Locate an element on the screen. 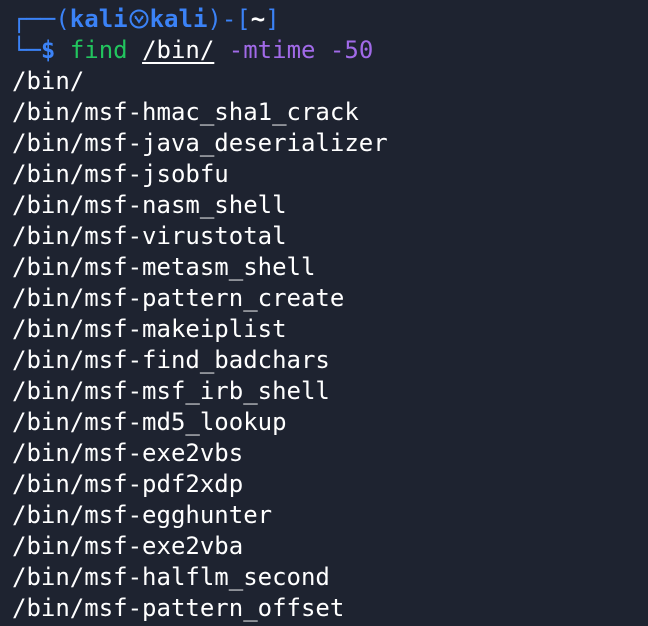 This screenshot has height=626, width=648. prompt-top-line: ┌──(kali kali)-[~] is located at coordinates (330, 19).